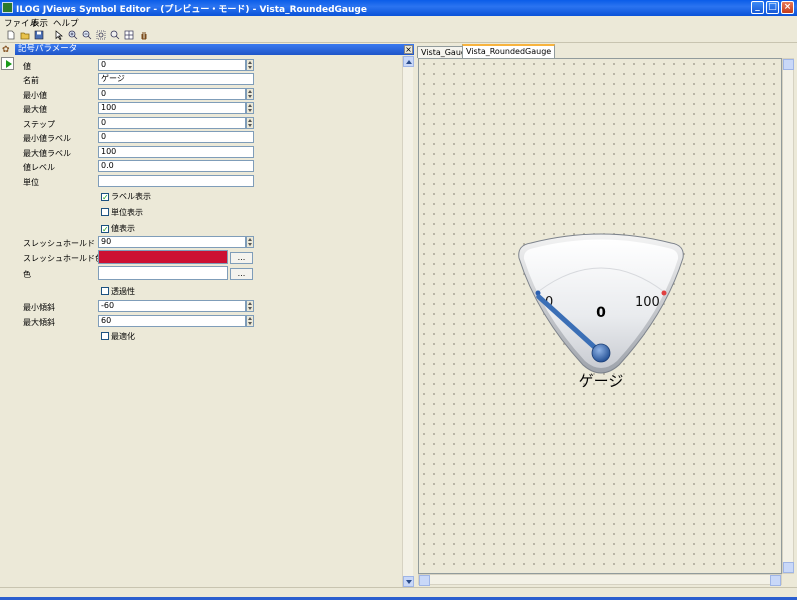 The height and width of the screenshot is (600, 797). I want to click on scroll-right-icon, so click(775, 580).